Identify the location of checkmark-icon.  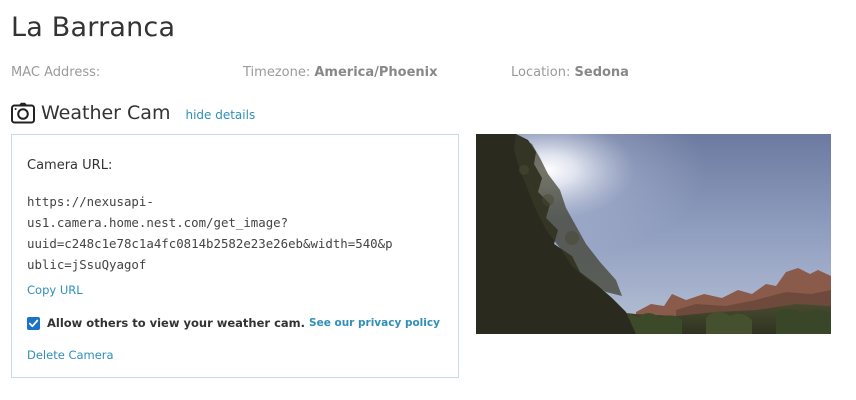
(33, 323).